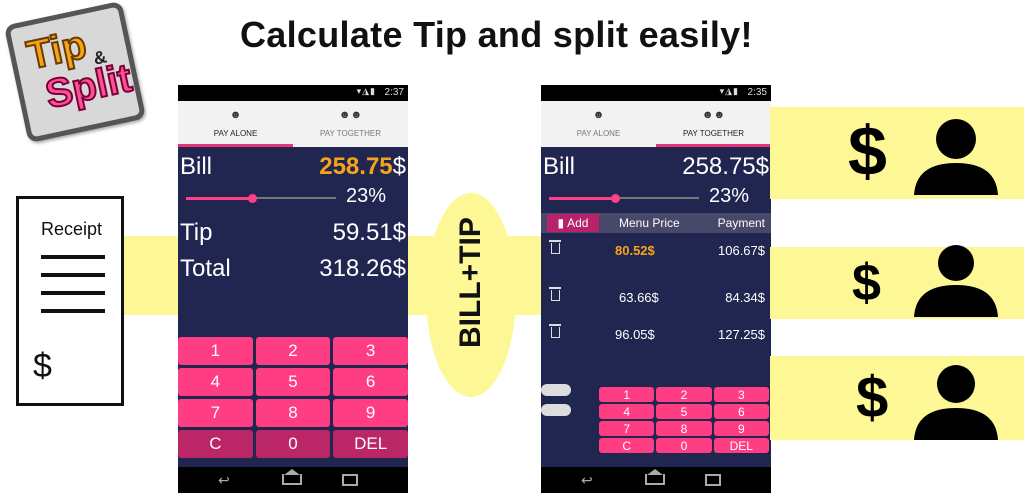 The image size is (1024, 500). Describe the element at coordinates (394, 92) in the screenshot. I see `status-time: 2:37` at that location.